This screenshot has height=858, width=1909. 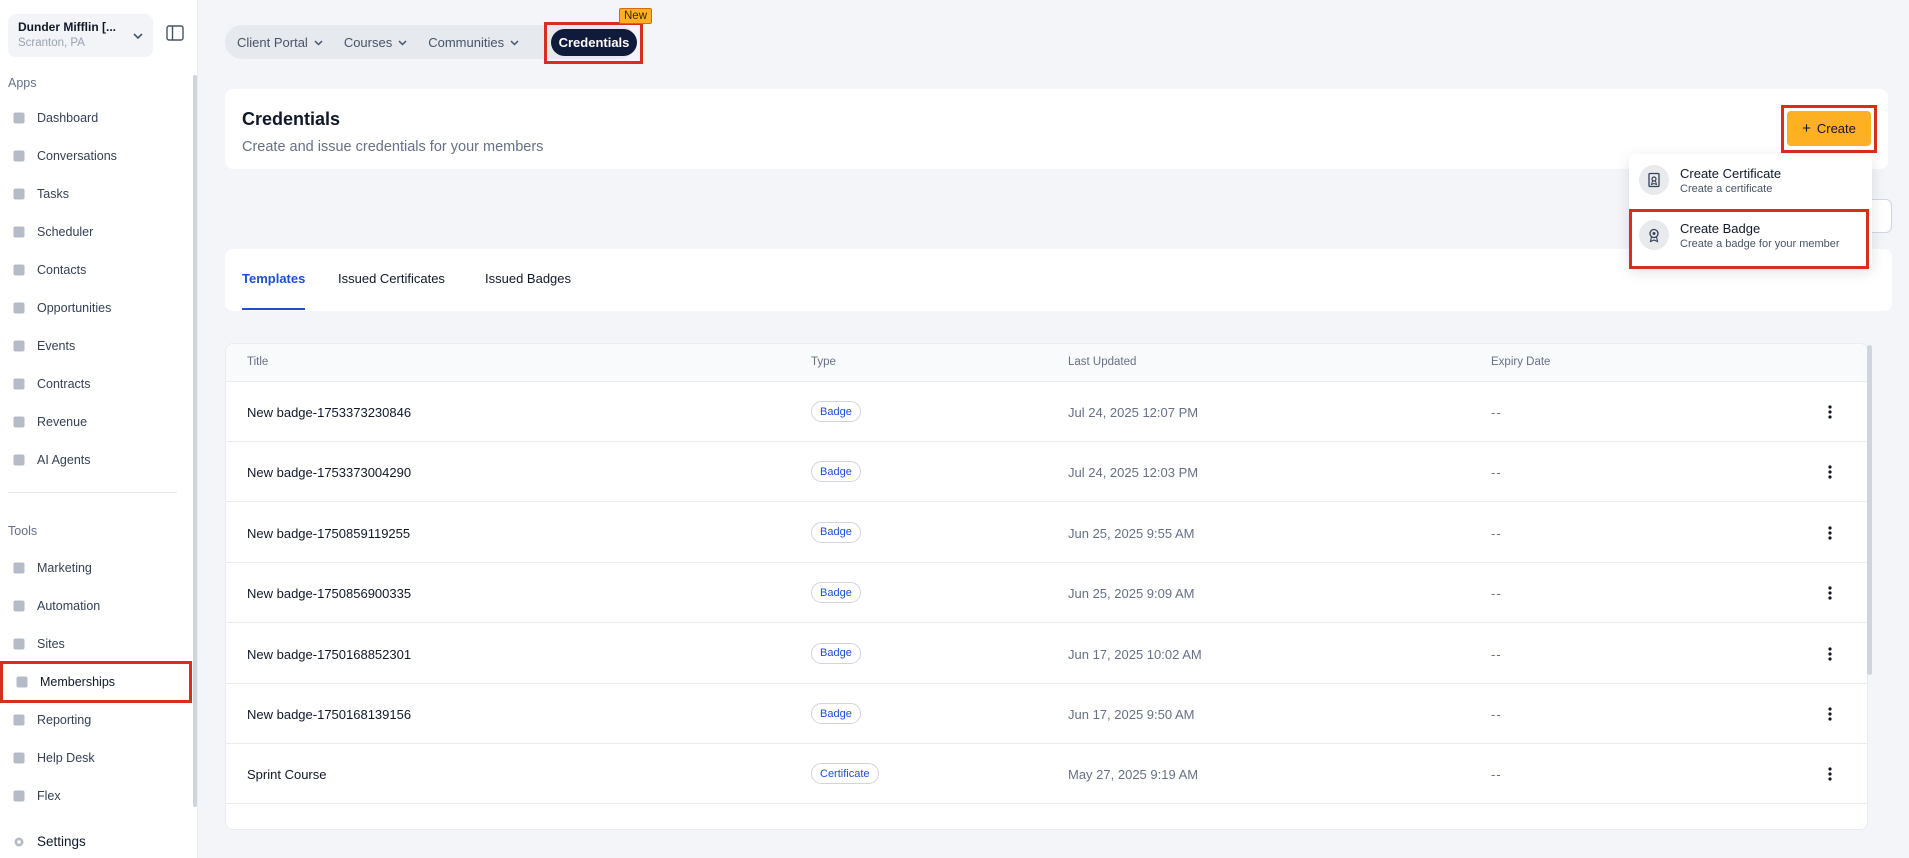 I want to click on members-icon, so click(x=22, y=682).